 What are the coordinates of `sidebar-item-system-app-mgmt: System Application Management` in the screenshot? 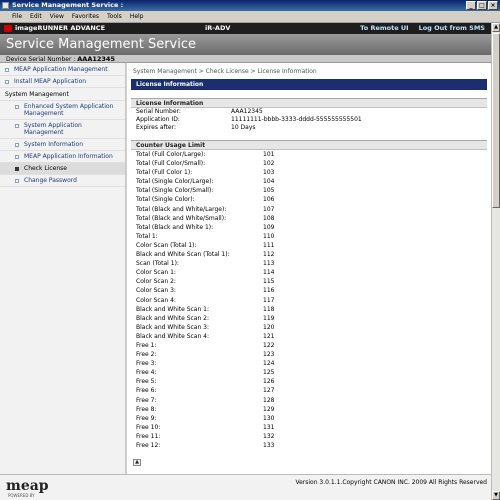 It's located at (62, 129).